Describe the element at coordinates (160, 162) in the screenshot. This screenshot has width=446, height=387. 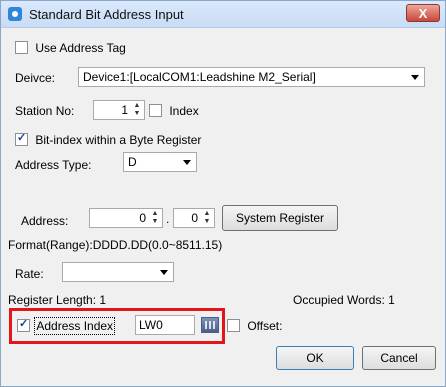
I see `address-type-select: D` at that location.